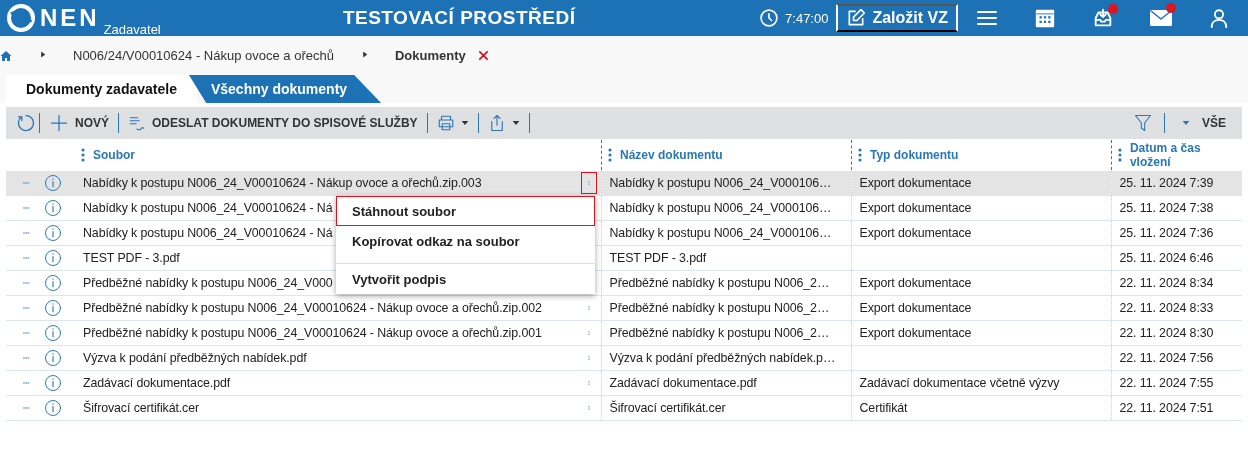 Image resolution: width=1248 pixels, height=469 pixels. Describe the element at coordinates (203, 55) in the screenshot. I see `breadcrumb-link: N006/24/V00010624 - Nákup ovoce a ořechů` at that location.